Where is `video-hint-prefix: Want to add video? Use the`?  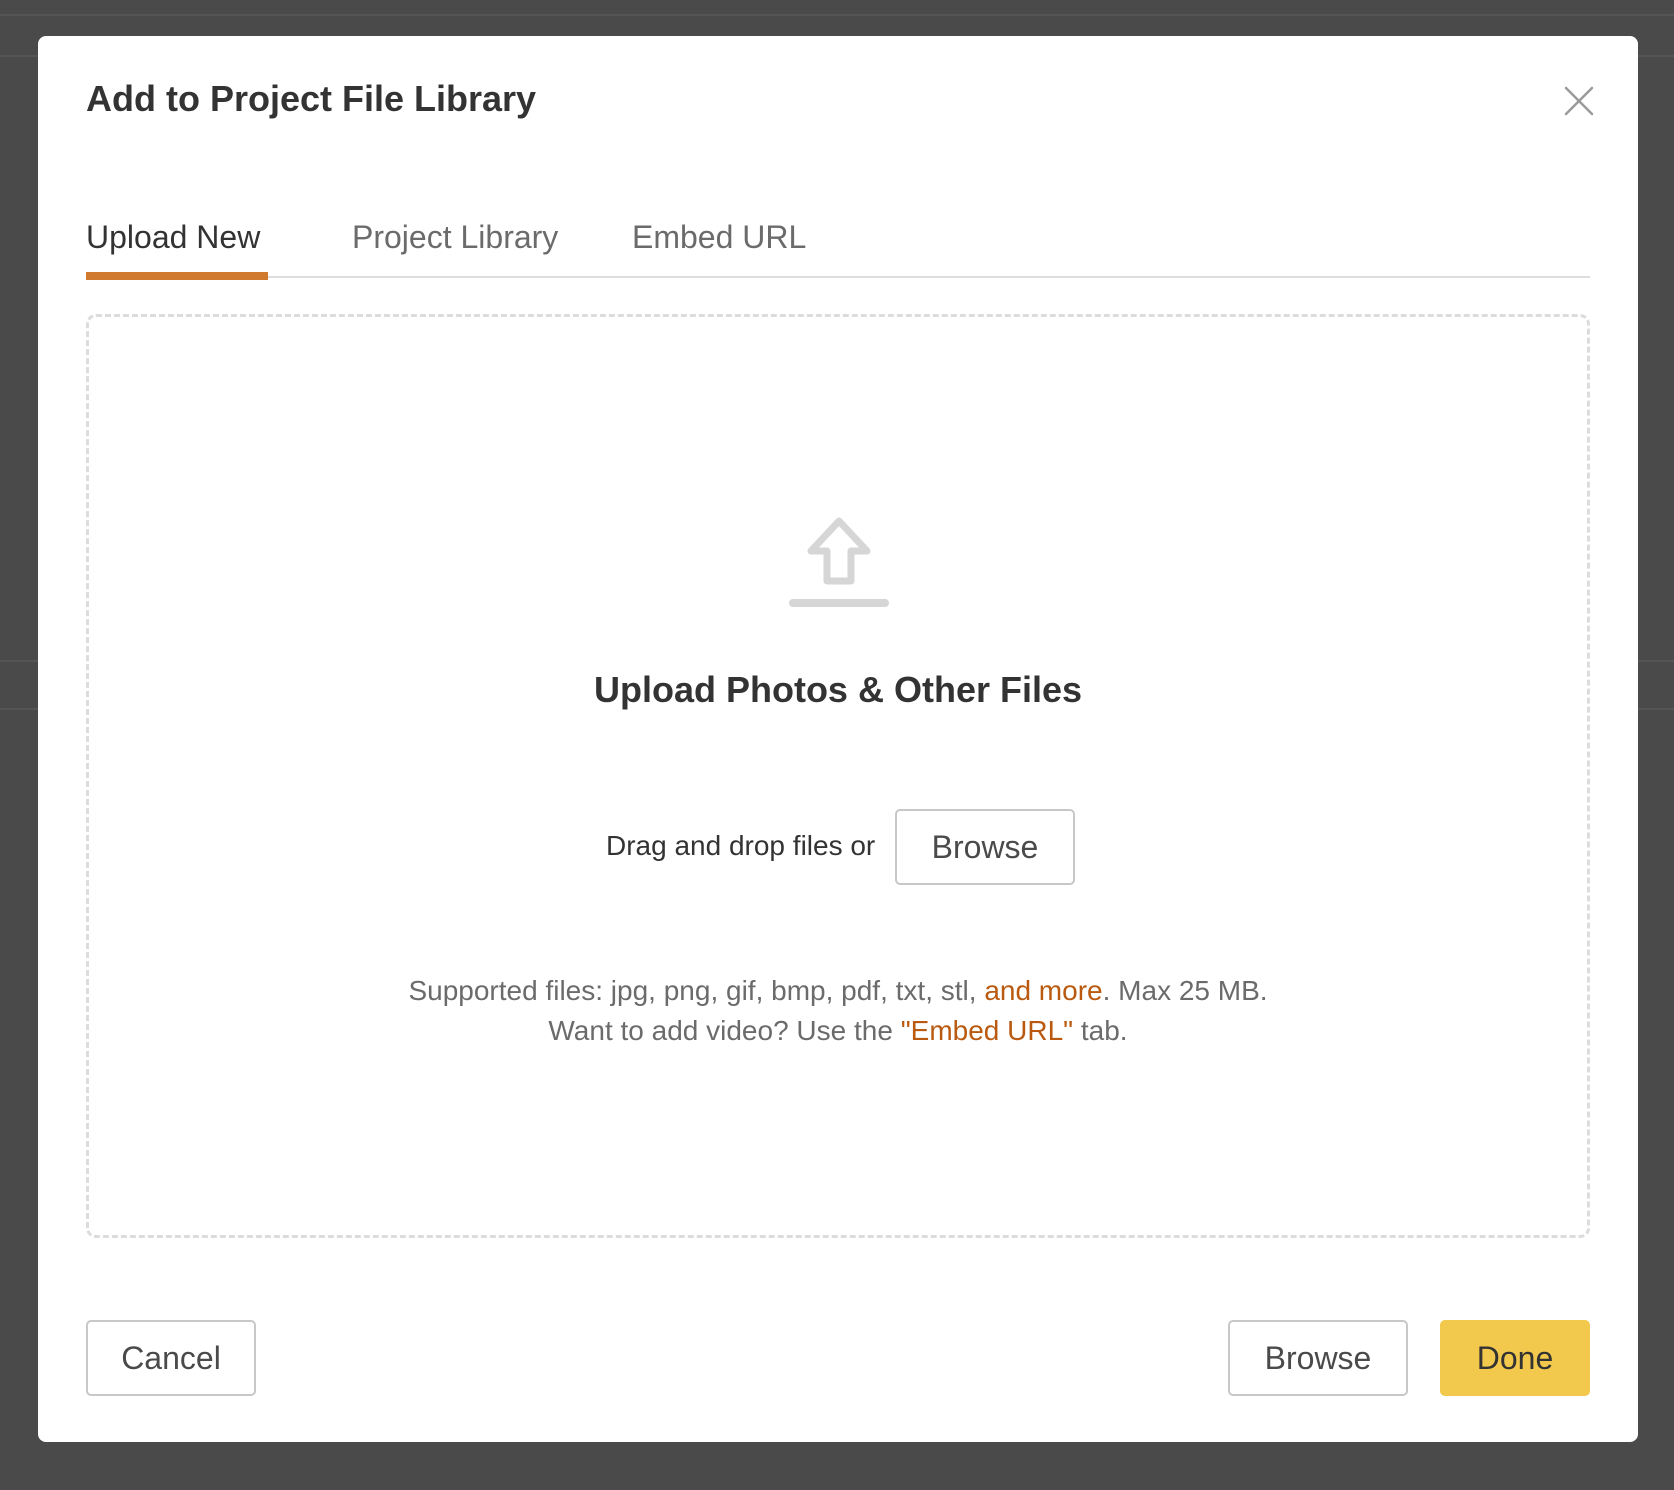 video-hint-prefix: Want to add video? Use the is located at coordinates (724, 1030).